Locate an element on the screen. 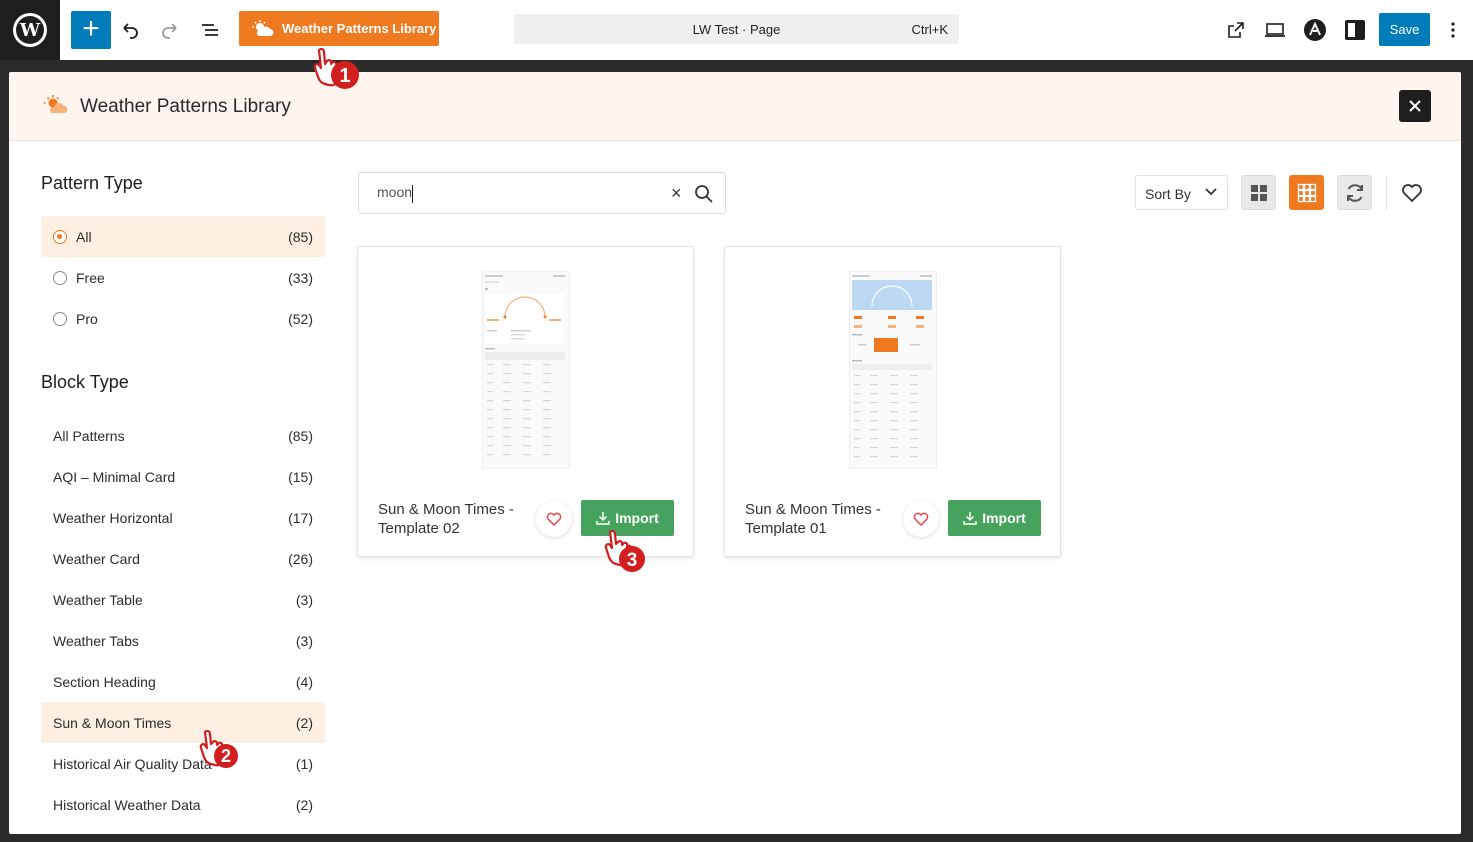  weather-patterns-library-button: Weather Patterns Library is located at coordinates (339, 28).